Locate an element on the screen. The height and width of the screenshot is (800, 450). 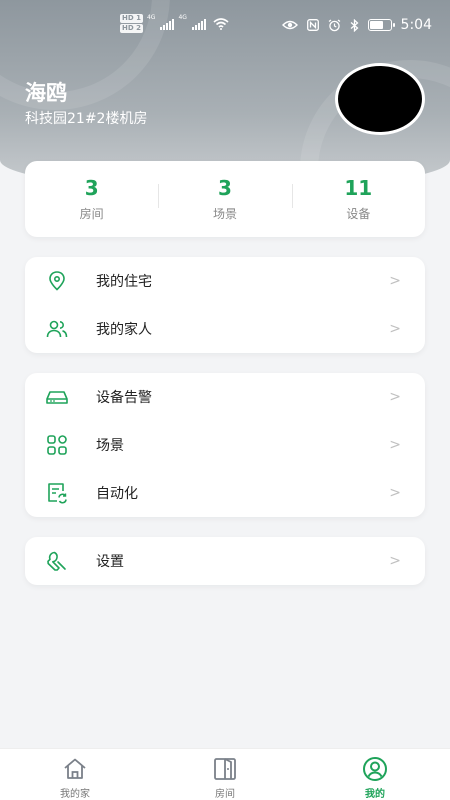
wrench-icon is located at coordinates (56, 561).